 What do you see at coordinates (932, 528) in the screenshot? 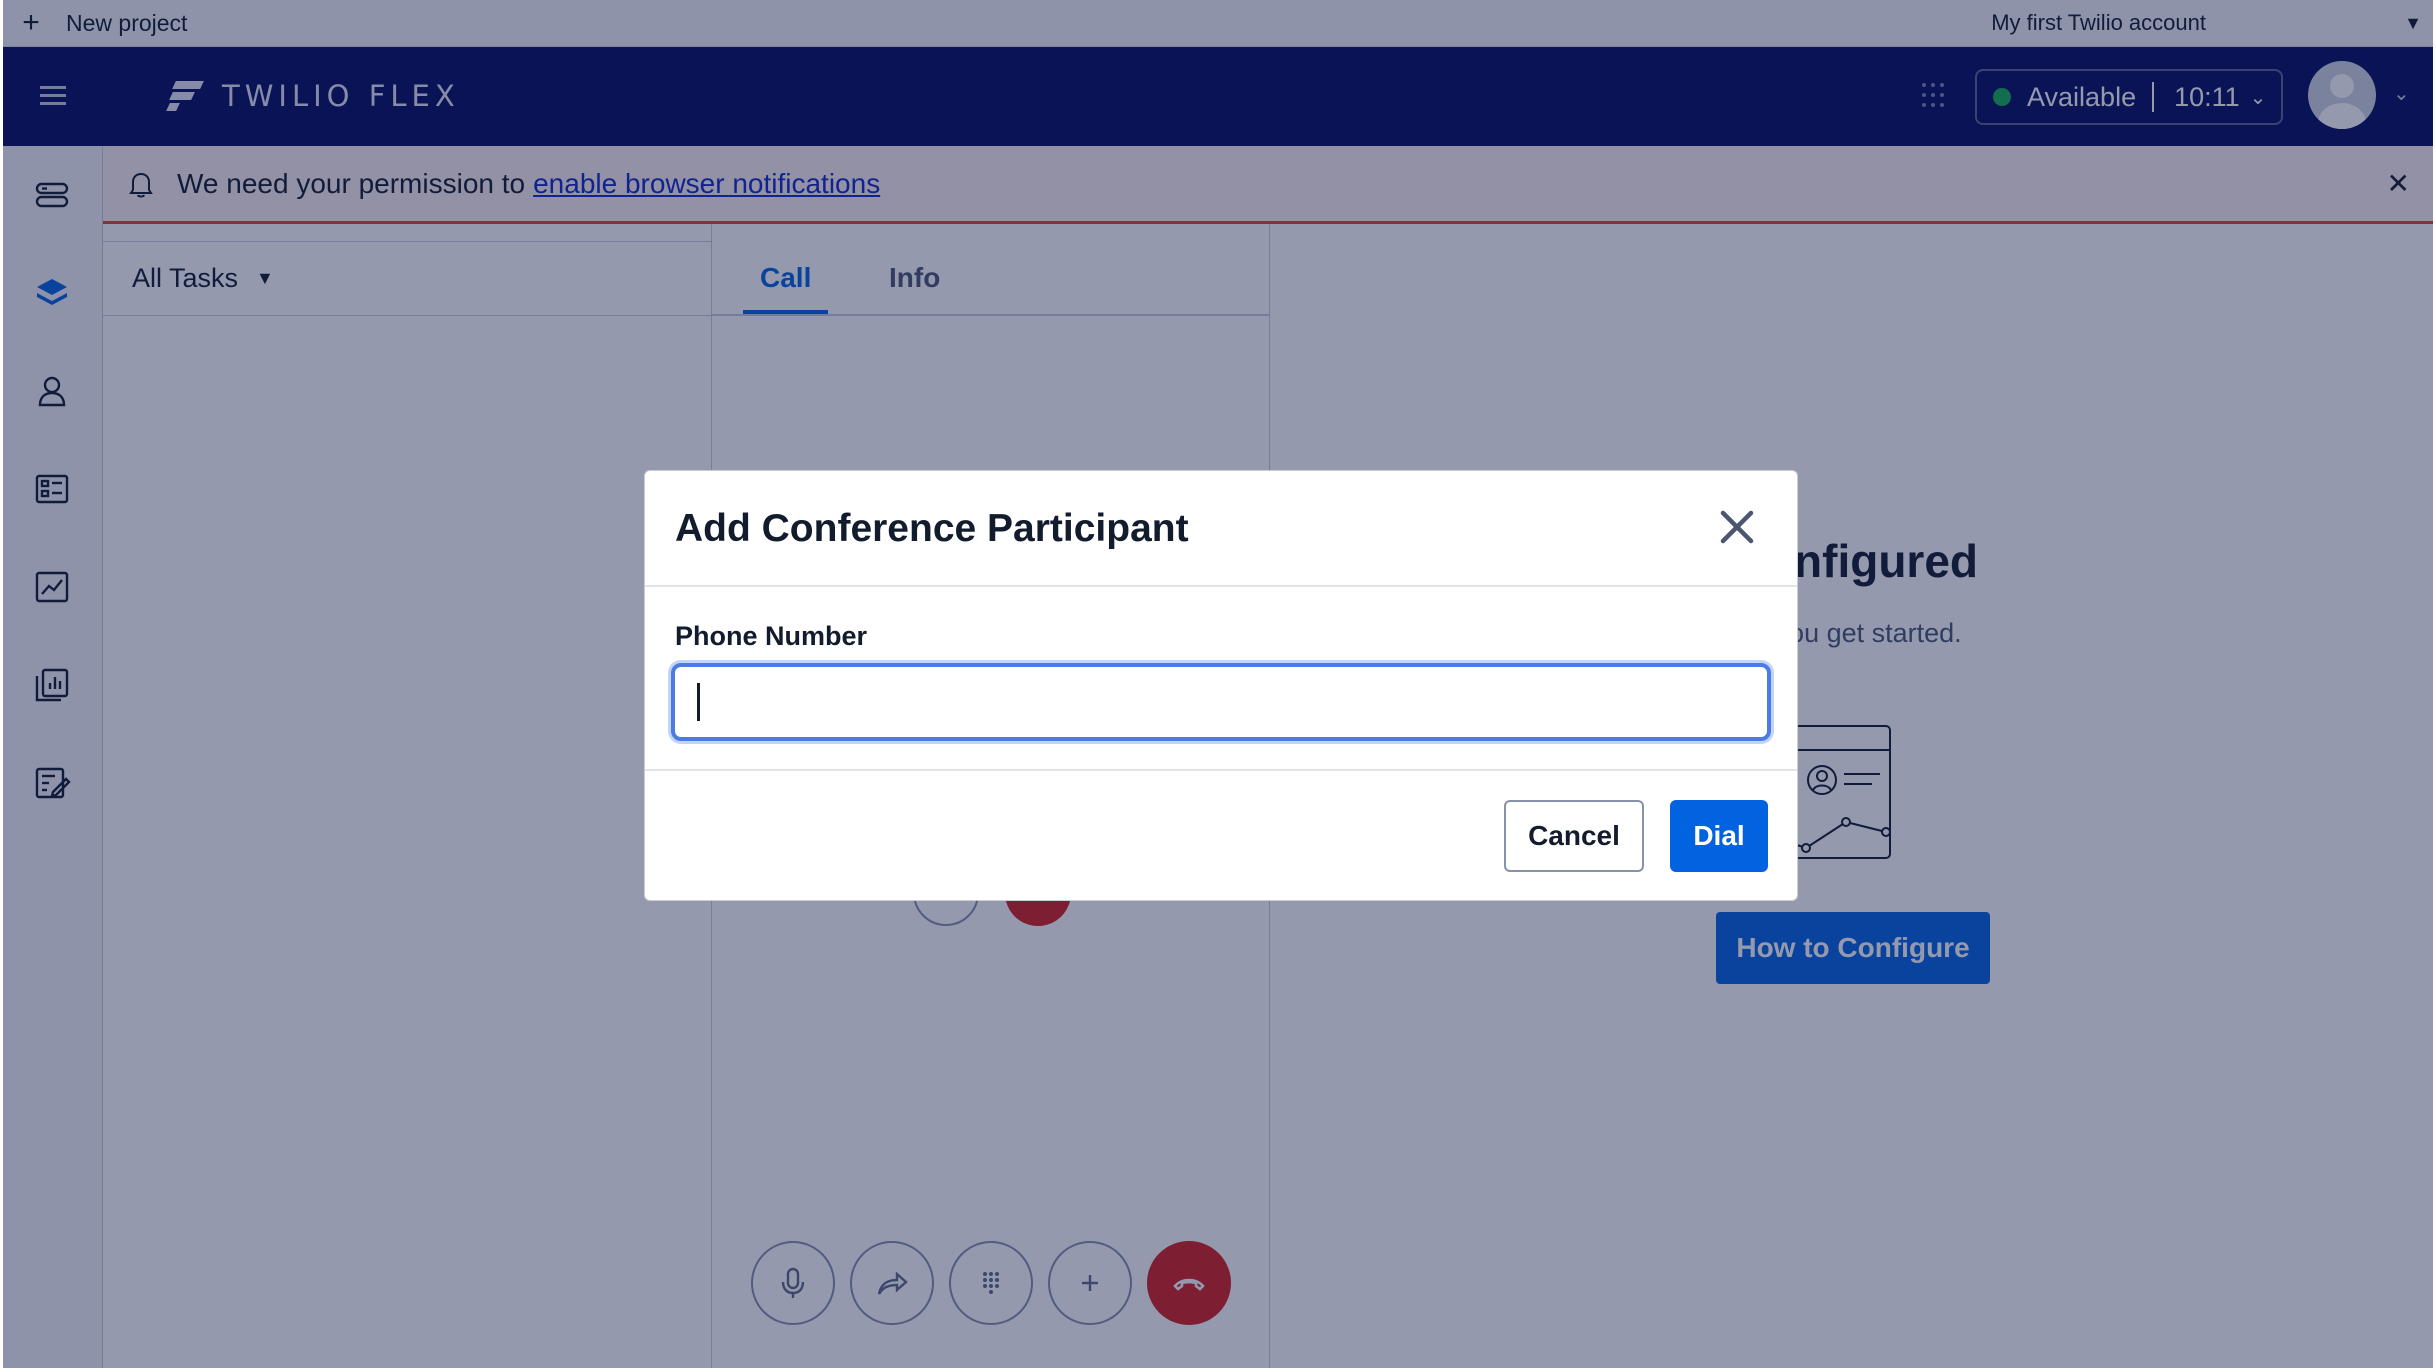
I see `dialog-title: Add Conference Participant` at bounding box center [932, 528].